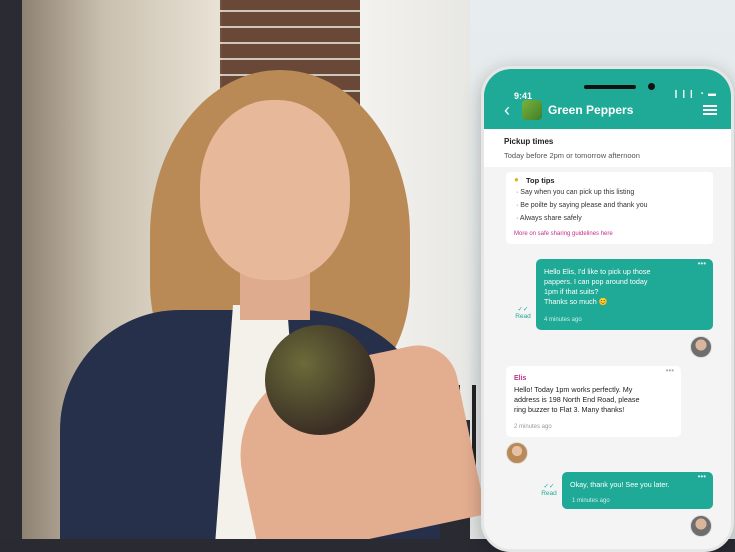 This screenshot has width=735, height=552. I want to click on aubergine, so click(320, 380).